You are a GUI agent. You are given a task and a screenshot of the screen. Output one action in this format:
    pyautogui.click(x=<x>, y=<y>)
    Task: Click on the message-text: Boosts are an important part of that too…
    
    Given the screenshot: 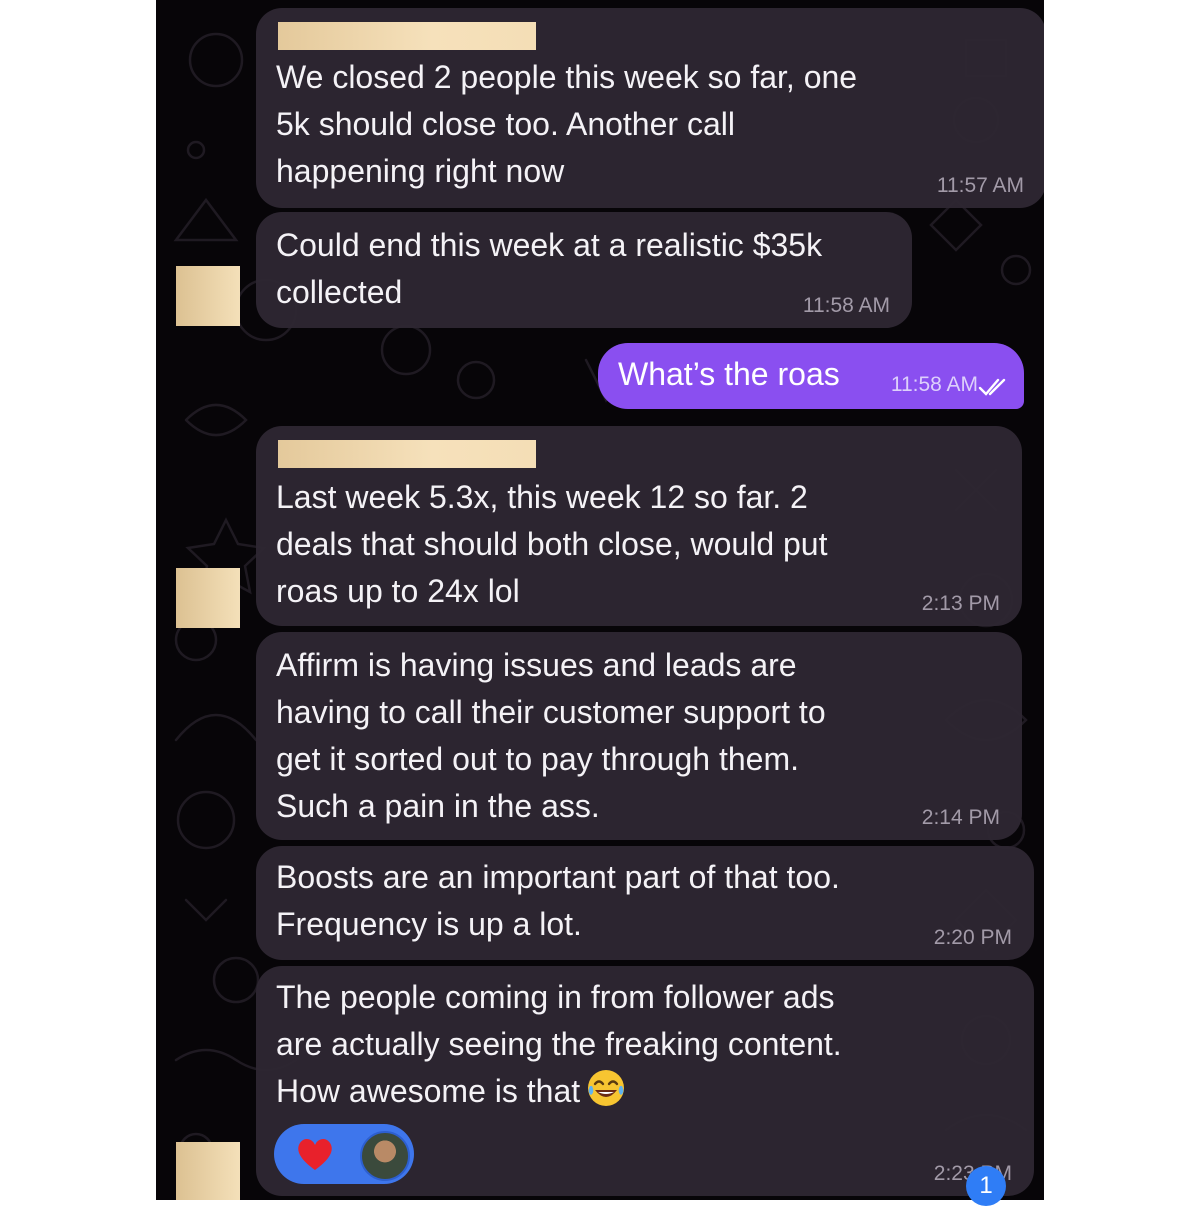 What is the action you would take?
    pyautogui.click(x=558, y=900)
    